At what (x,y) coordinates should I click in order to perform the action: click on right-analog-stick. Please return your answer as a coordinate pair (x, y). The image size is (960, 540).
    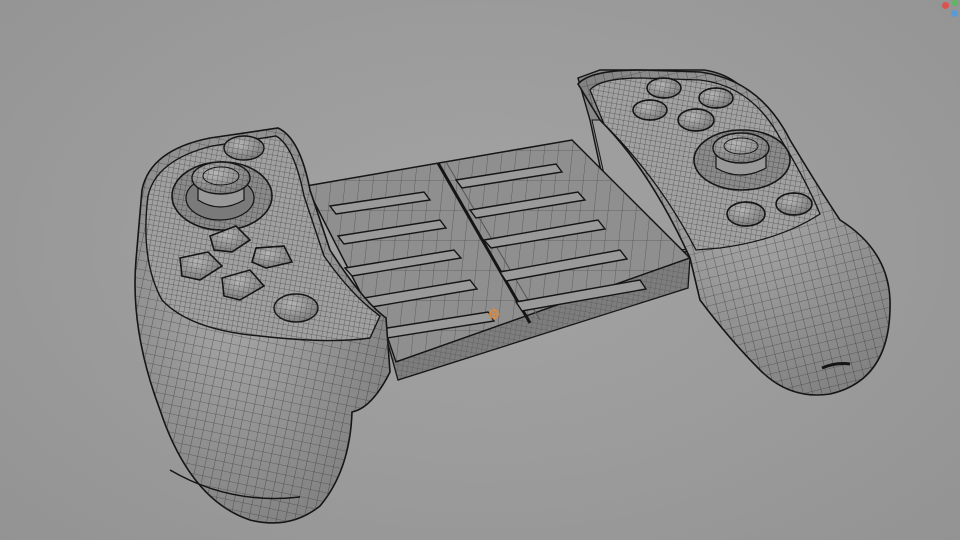
    Looking at the image, I should click on (742, 160).